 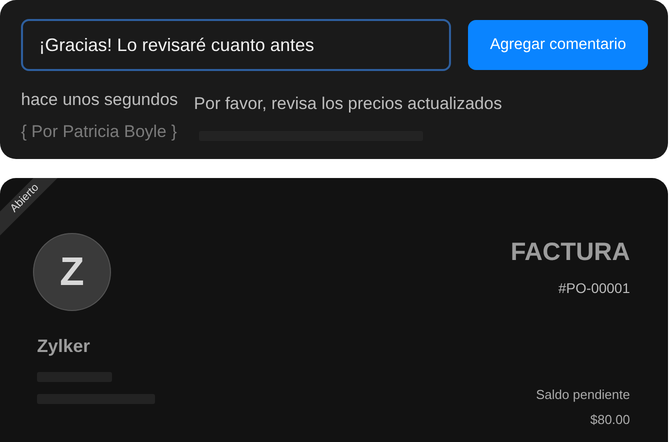 I want to click on balance-amount: $80.00, so click(x=609, y=420).